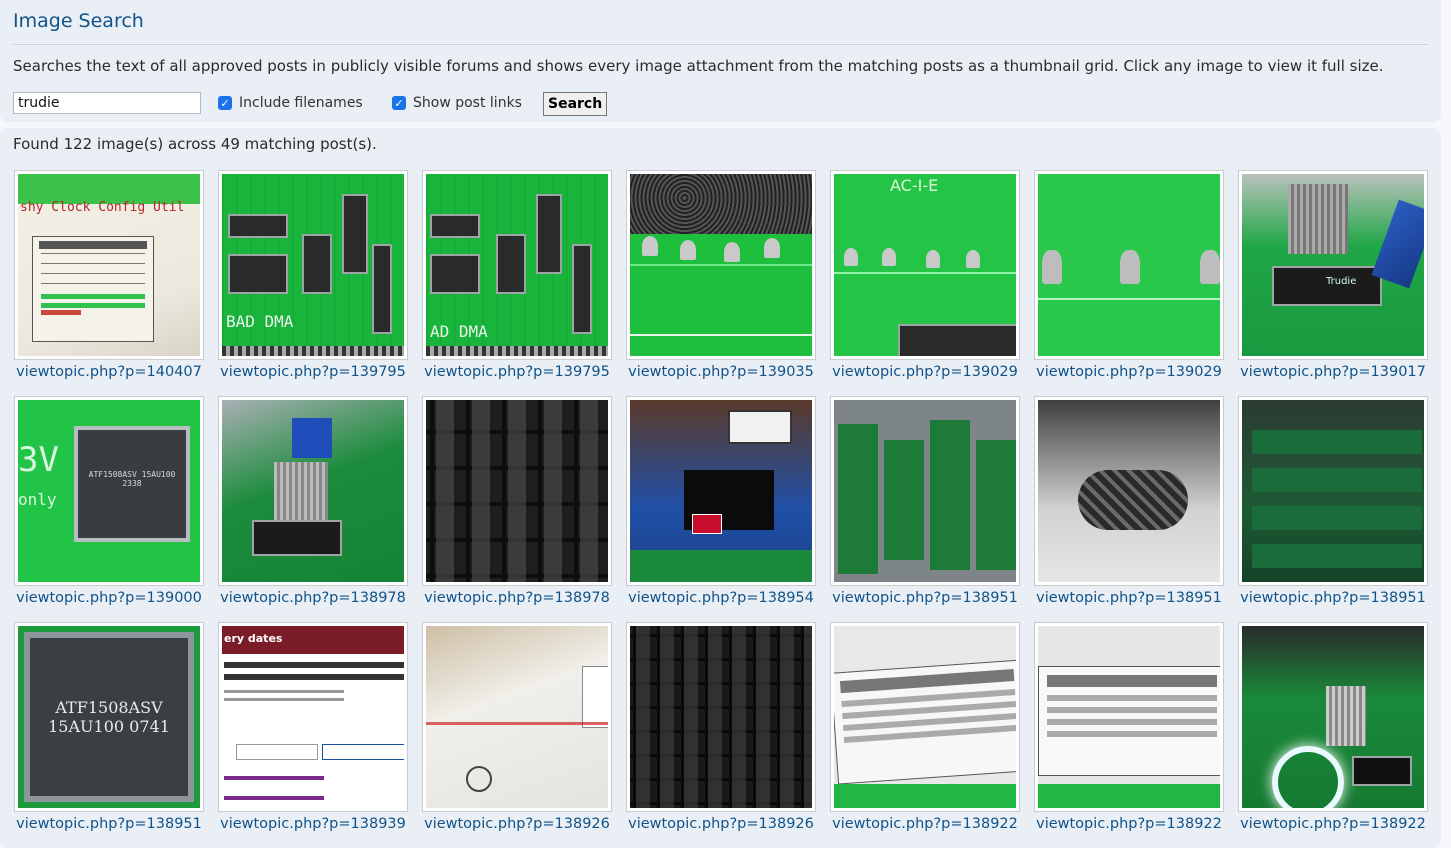 Image resolution: width=1451 pixels, height=848 pixels. What do you see at coordinates (1341, 281) in the screenshot?
I see `thumbnail-caption: Trudie` at bounding box center [1341, 281].